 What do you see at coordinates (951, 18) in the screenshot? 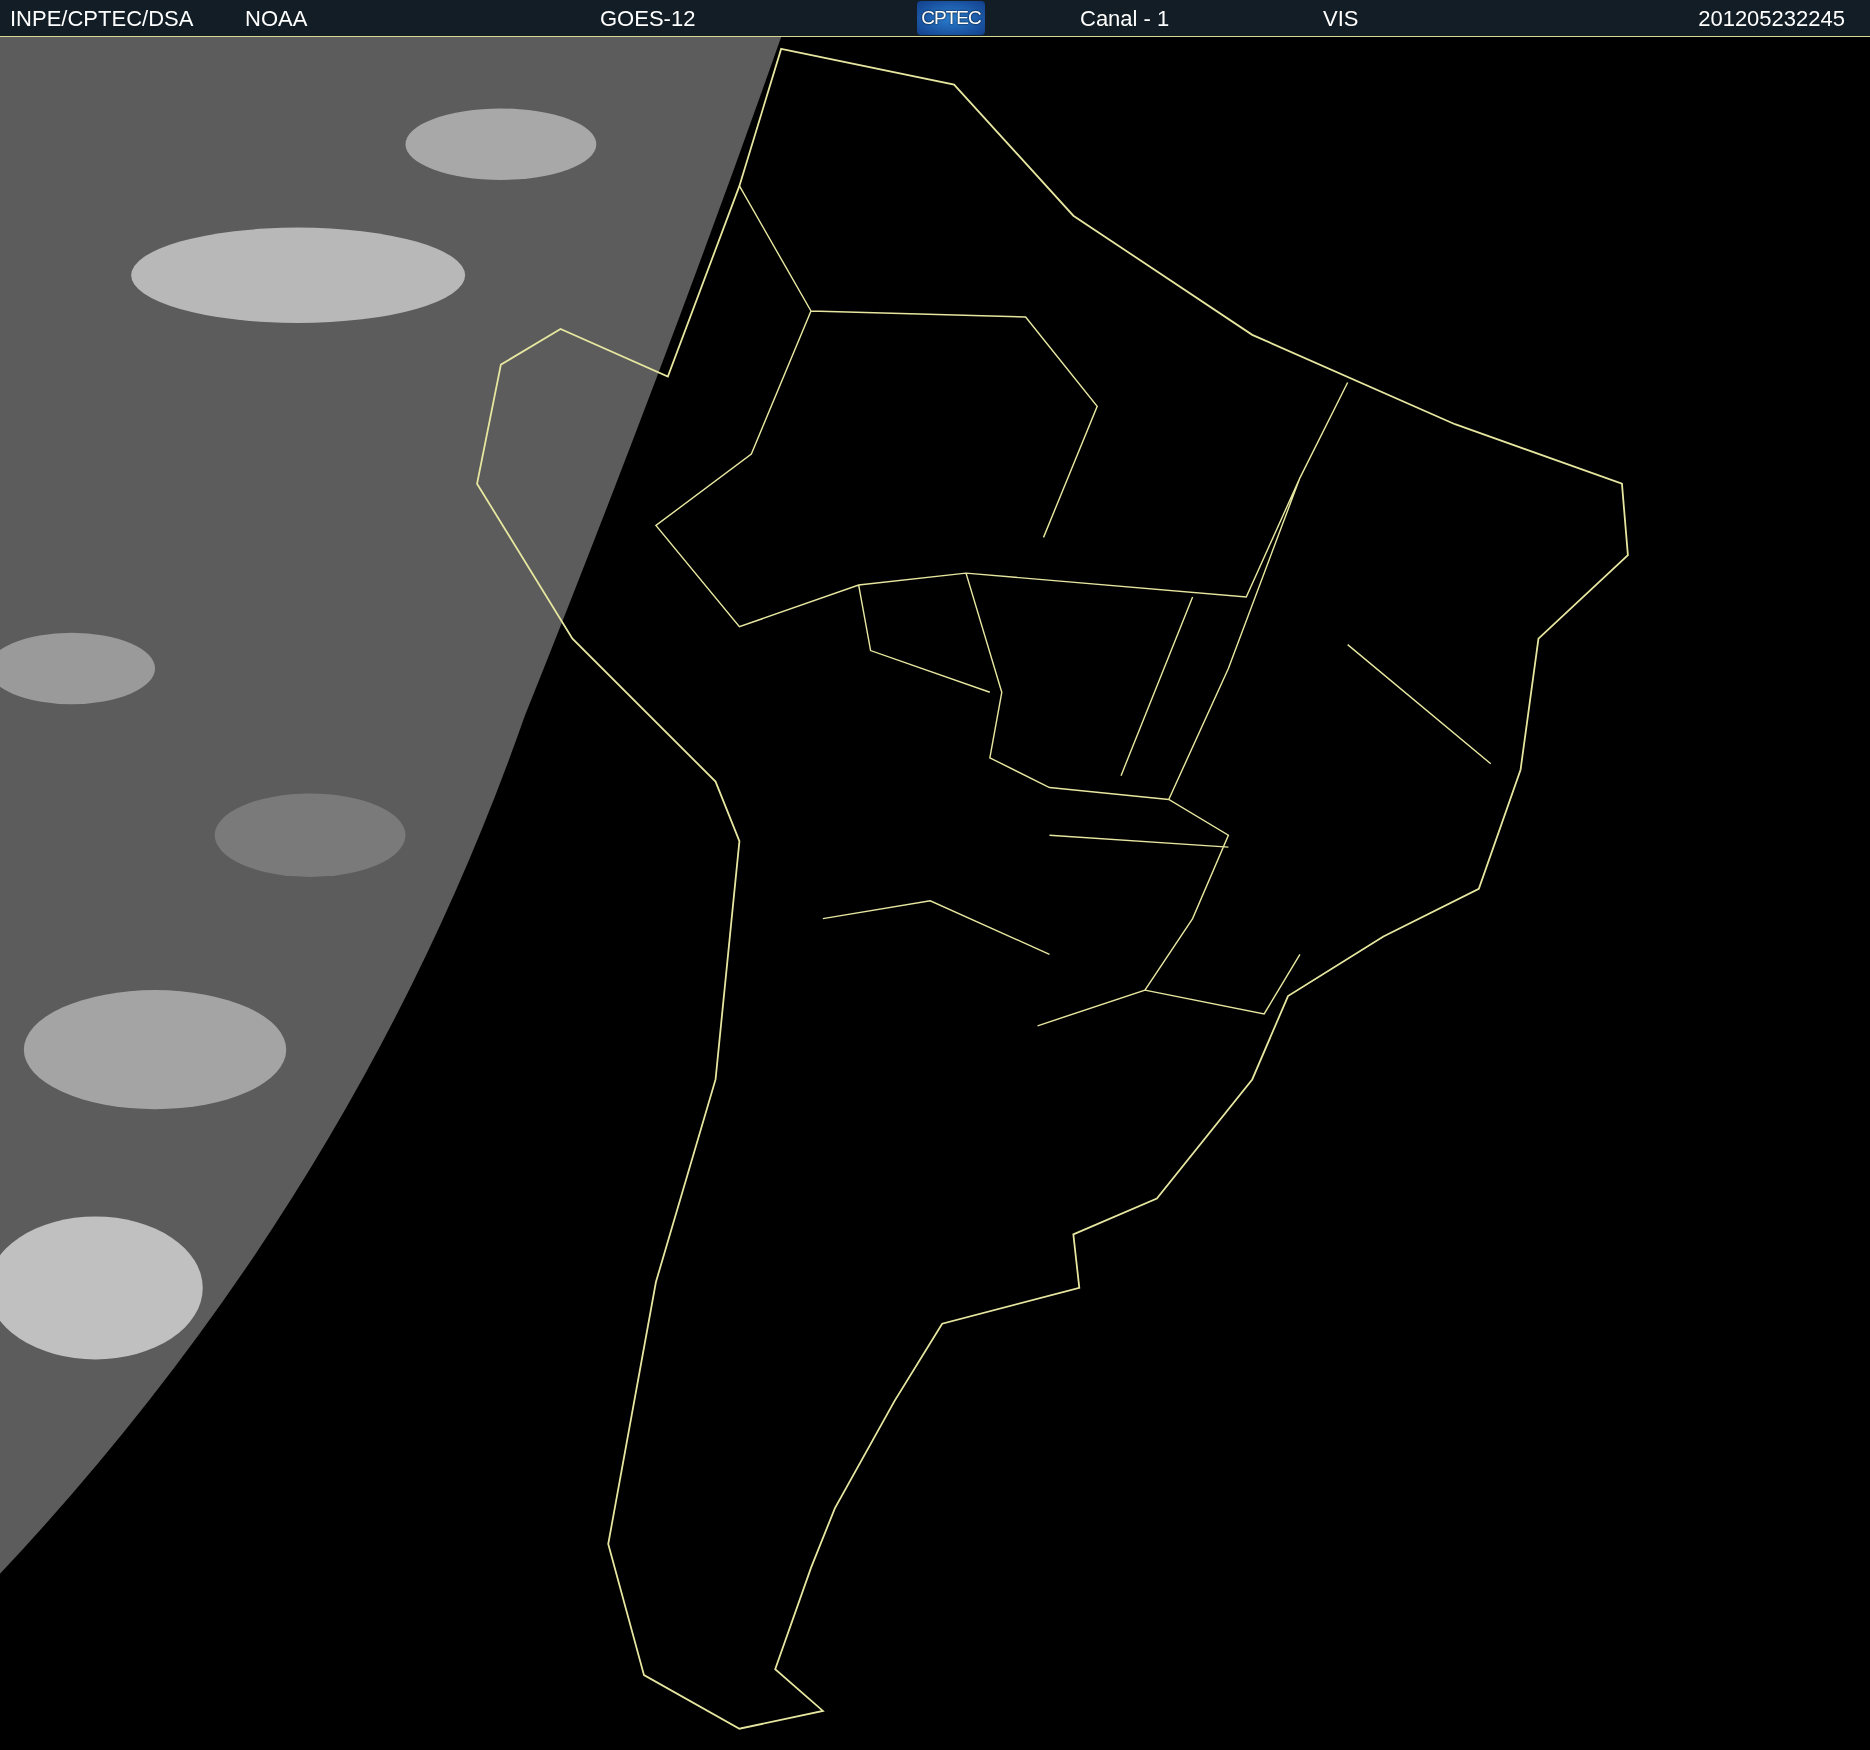
I see `logo: CPTEC` at bounding box center [951, 18].